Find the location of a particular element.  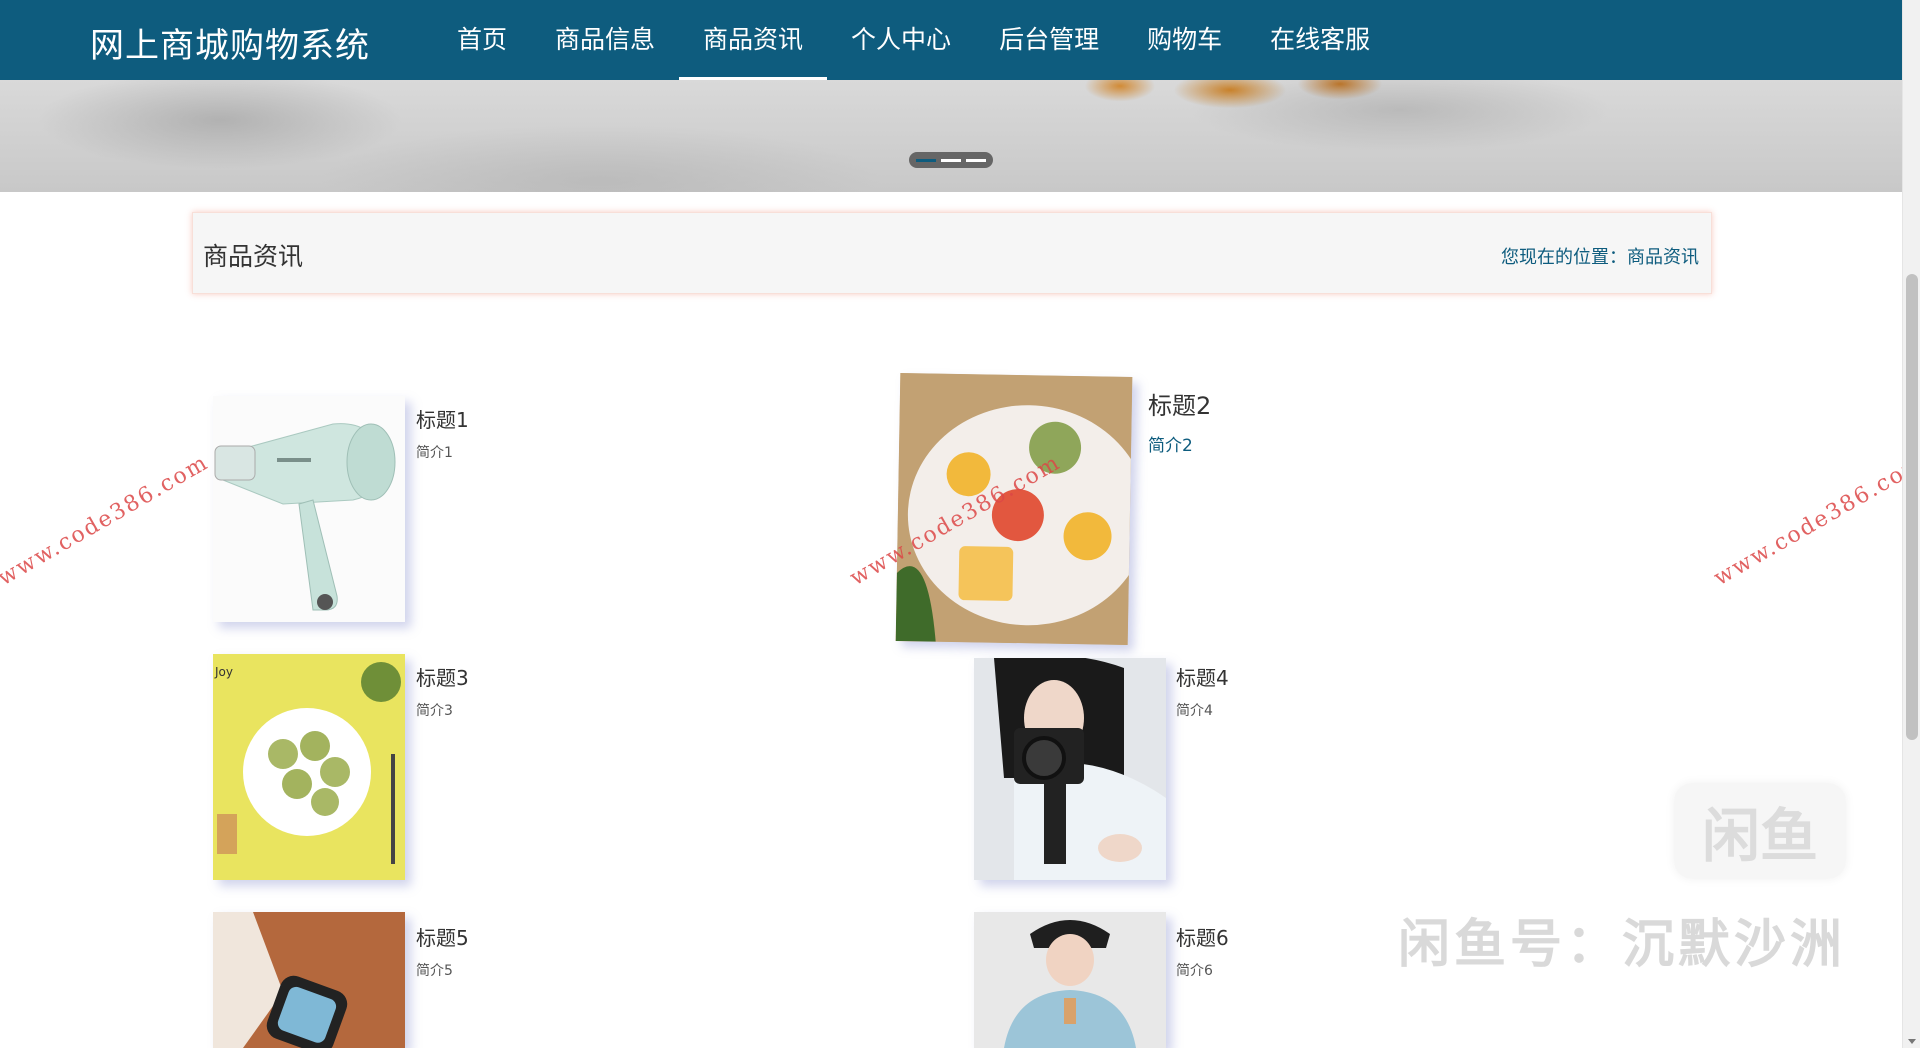

logo-watermark: 闲鱼 is located at coordinates (1760, 831).